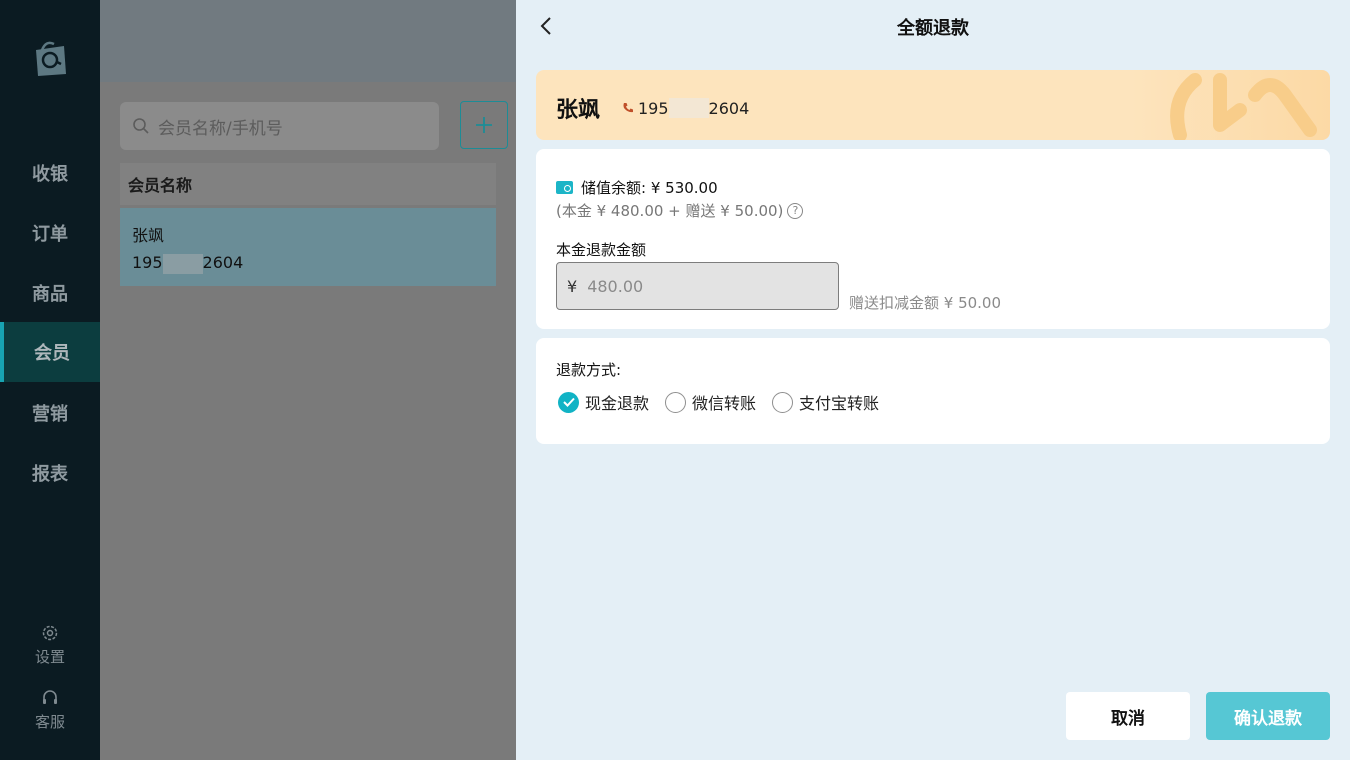  I want to click on radio-checked-icon, so click(568, 402).